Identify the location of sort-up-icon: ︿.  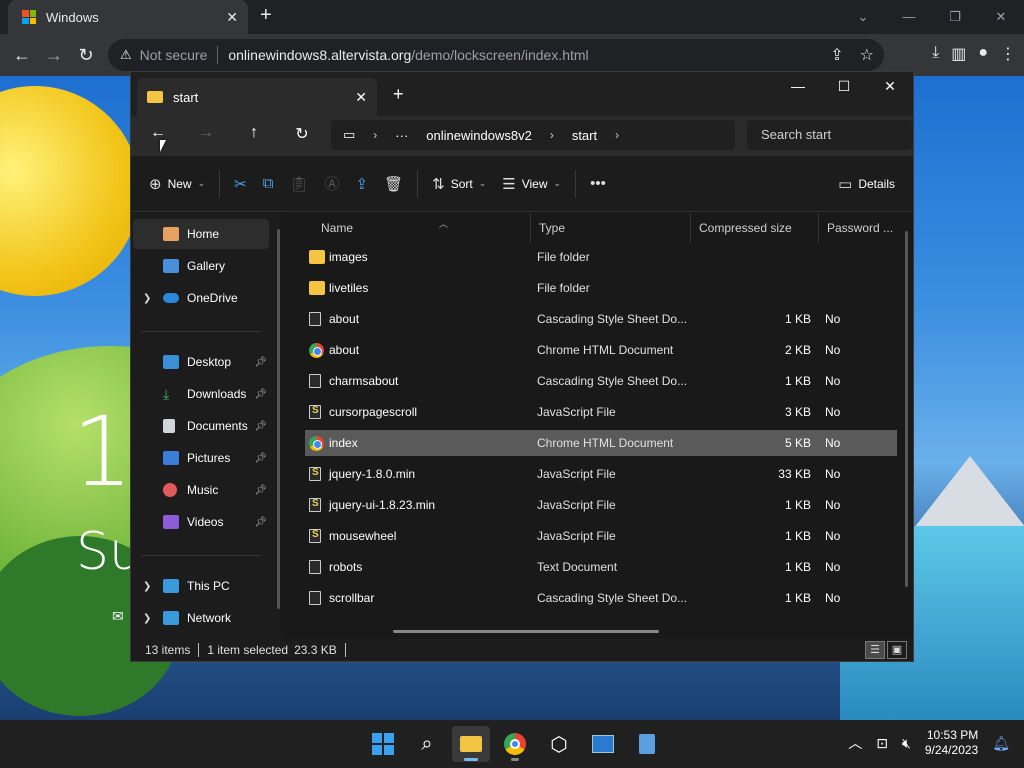
(444, 224).